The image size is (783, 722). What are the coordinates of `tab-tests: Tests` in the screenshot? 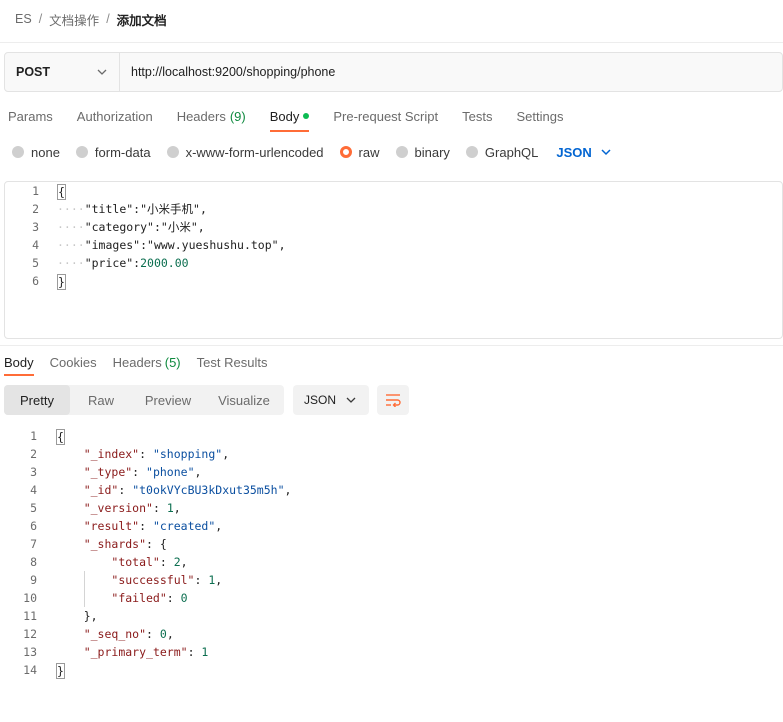 It's located at (477, 116).